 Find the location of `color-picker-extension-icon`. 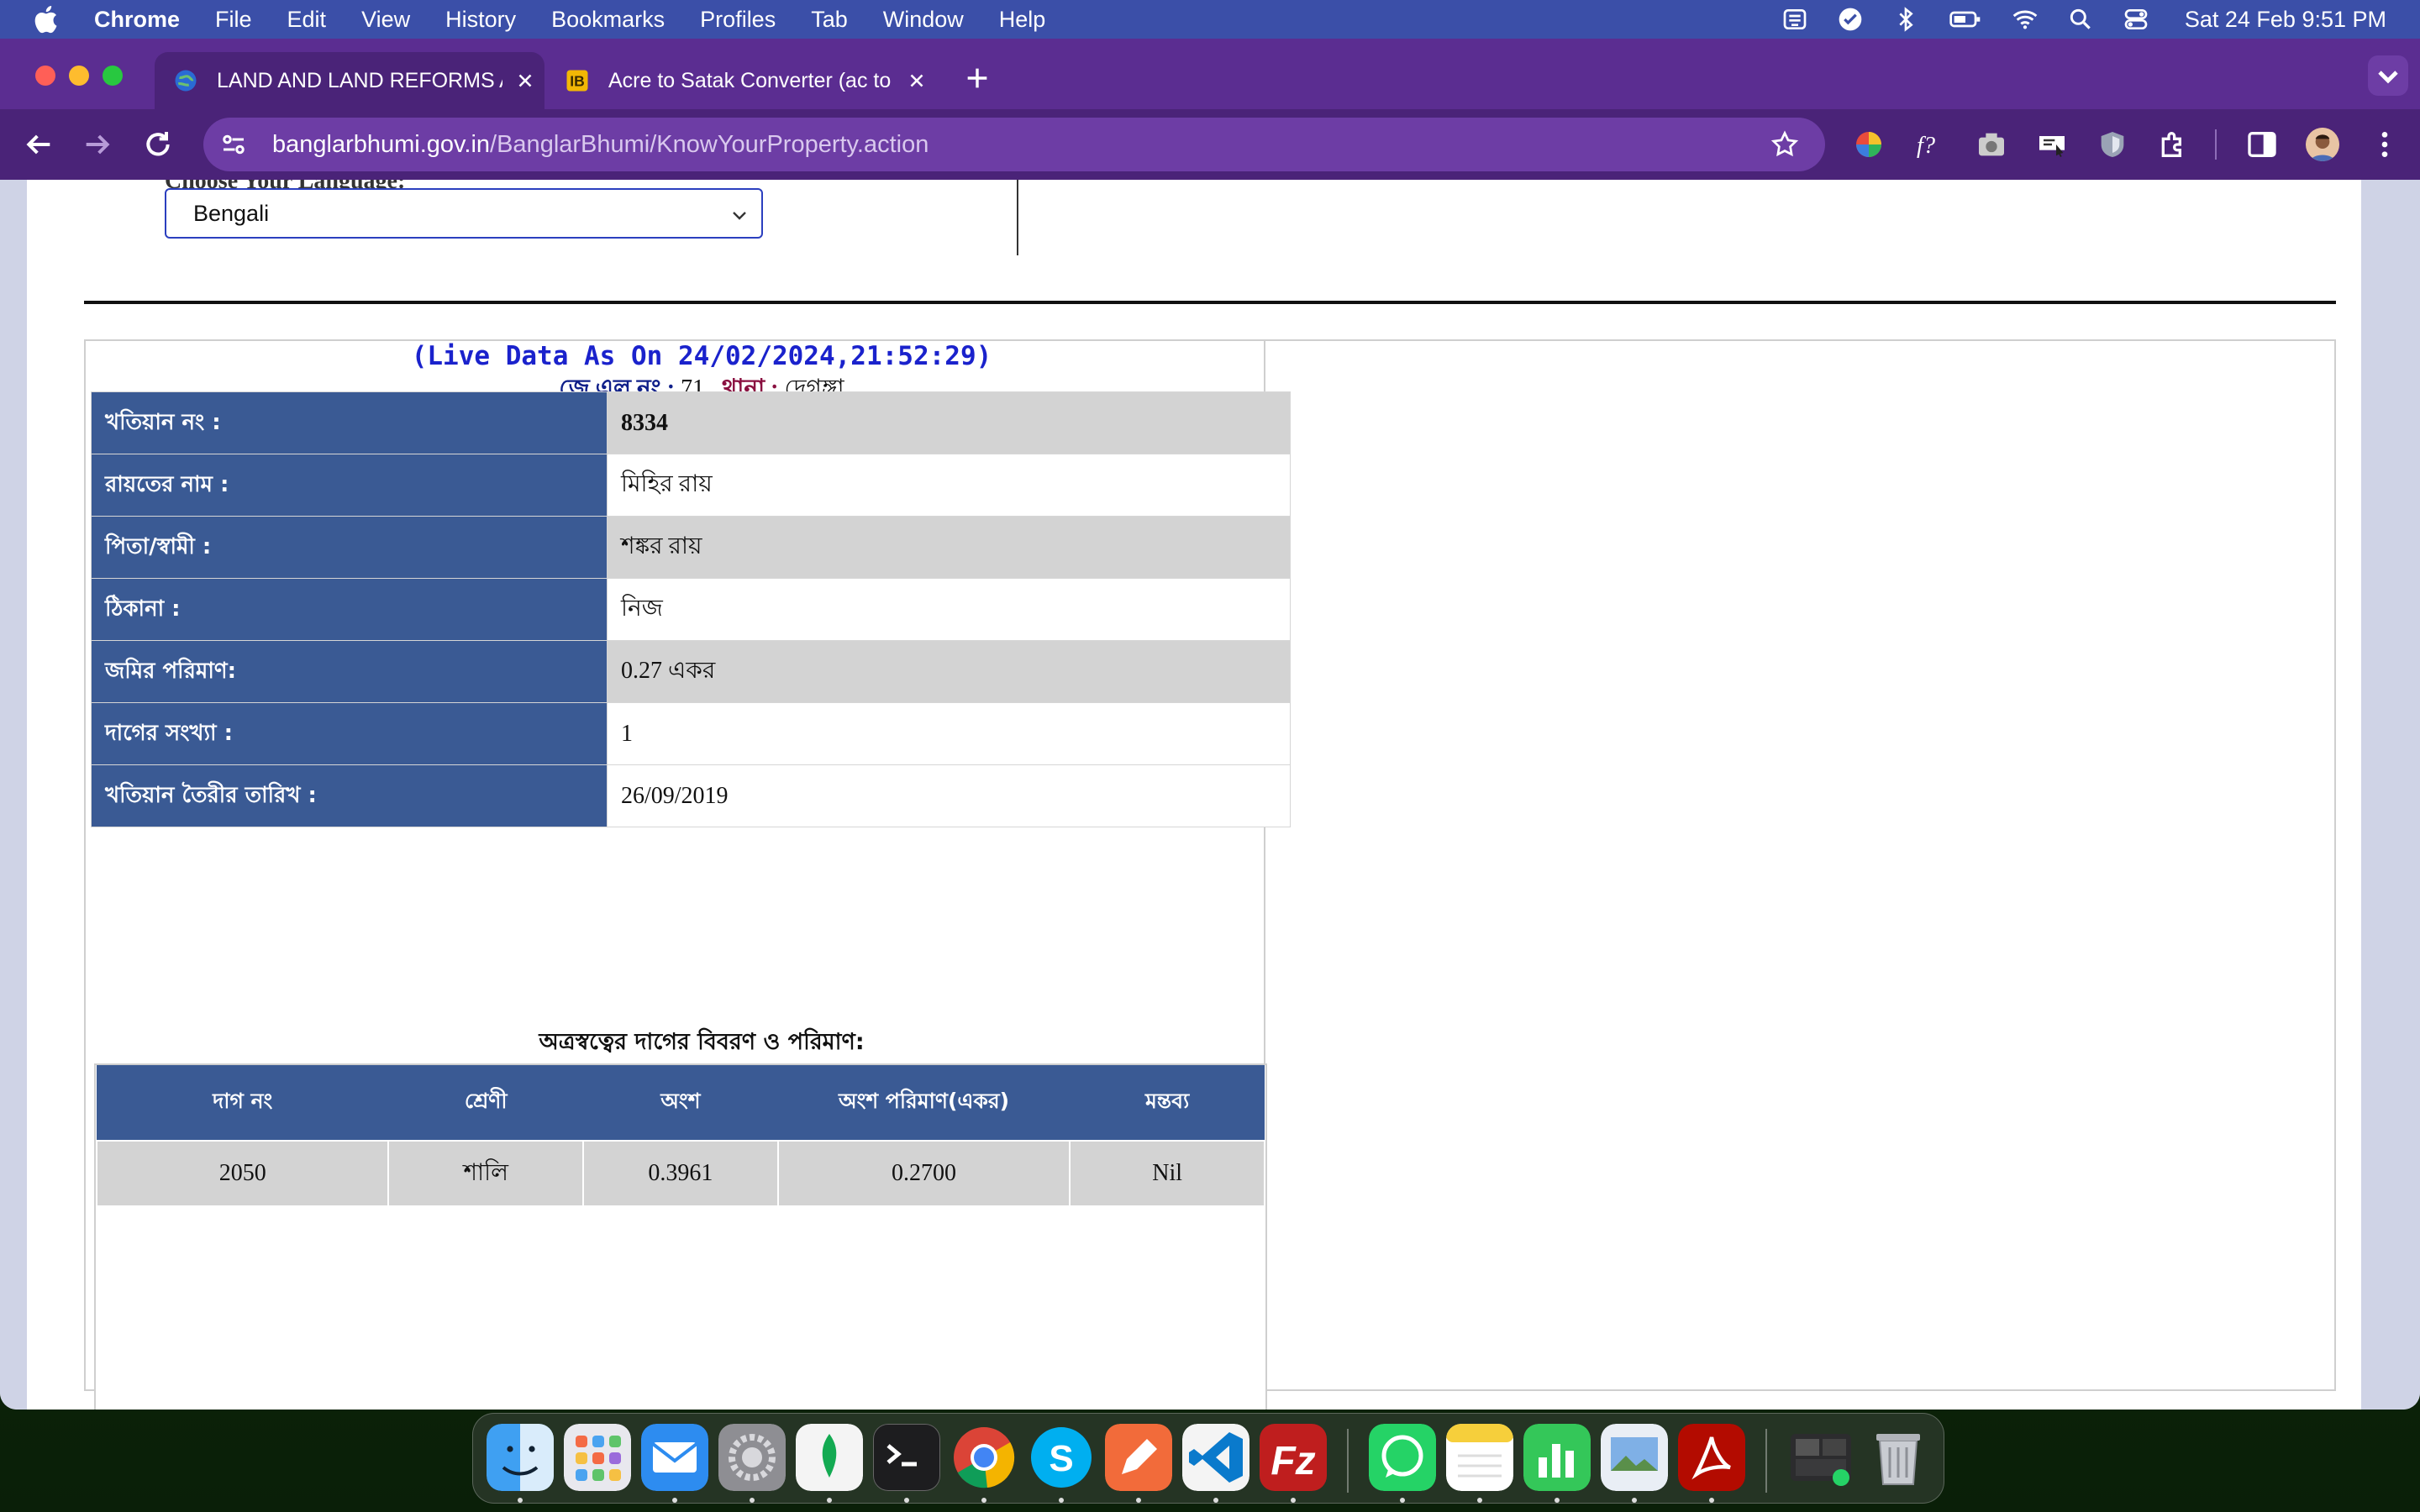

color-picker-extension-icon is located at coordinates (1869, 144).